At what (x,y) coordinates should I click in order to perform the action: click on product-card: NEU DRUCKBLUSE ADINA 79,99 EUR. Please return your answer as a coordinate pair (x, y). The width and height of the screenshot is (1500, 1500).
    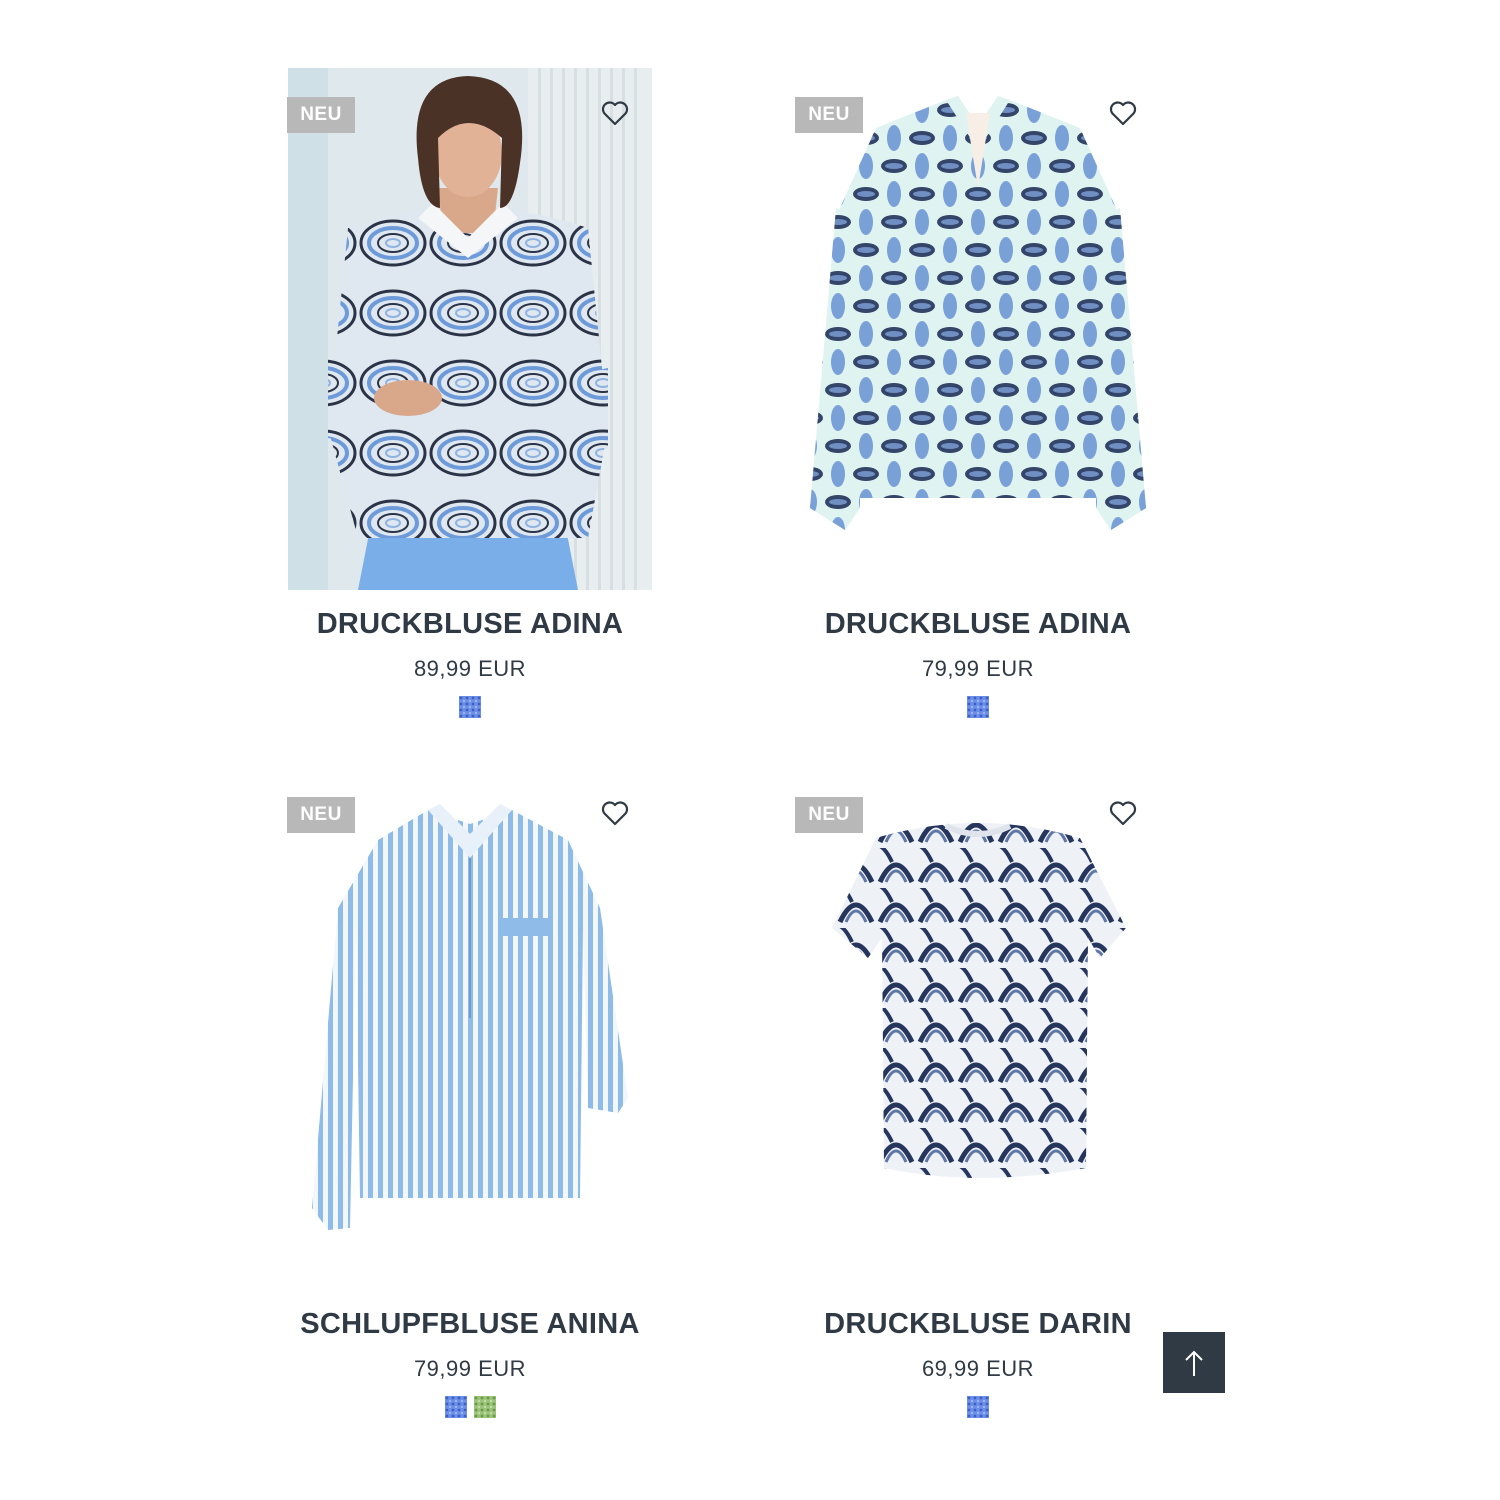
    Looking at the image, I should click on (977, 418).